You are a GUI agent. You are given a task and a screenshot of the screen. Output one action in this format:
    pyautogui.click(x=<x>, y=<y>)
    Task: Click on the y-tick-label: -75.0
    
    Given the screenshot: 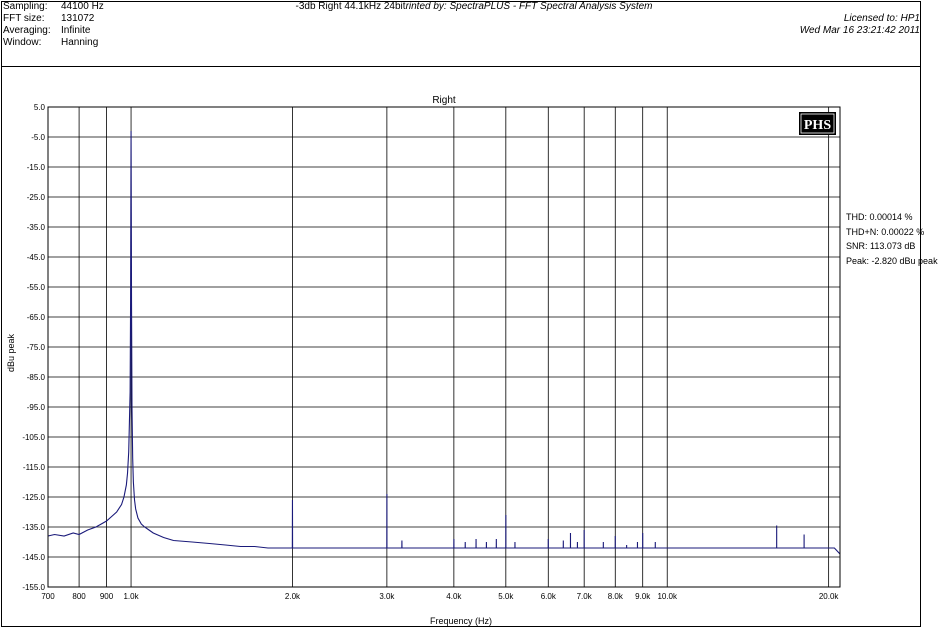 What is the action you would take?
    pyautogui.click(x=36, y=347)
    